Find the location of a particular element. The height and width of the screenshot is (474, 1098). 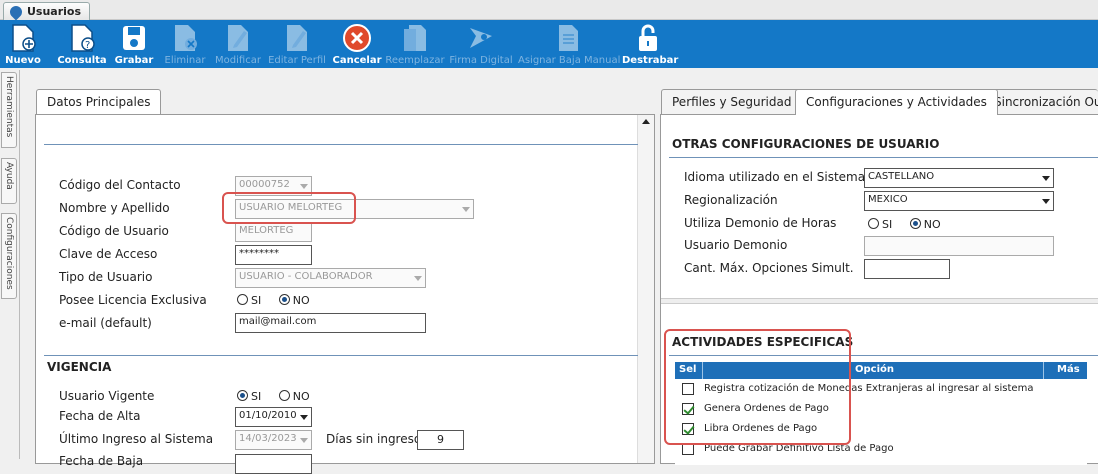

highlight-actividades is located at coordinates (757, 387).